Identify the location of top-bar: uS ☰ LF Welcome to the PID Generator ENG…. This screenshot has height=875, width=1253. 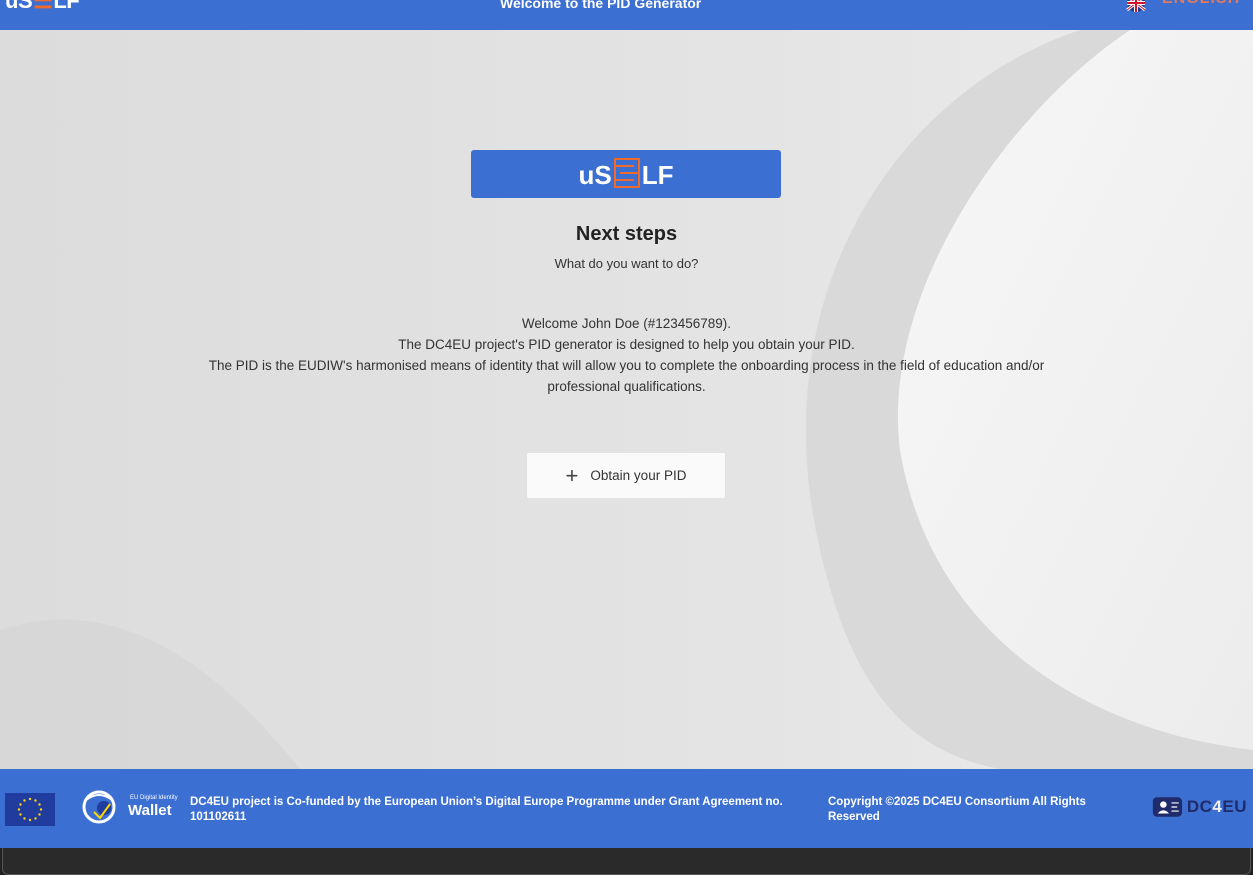
(626, 15).